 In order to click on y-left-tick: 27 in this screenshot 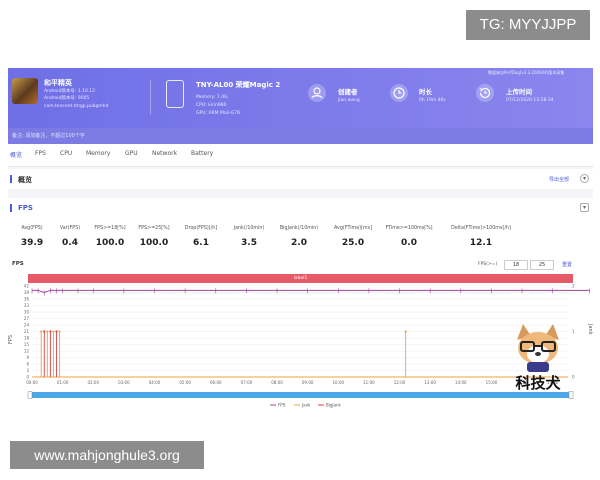, I will do `click(27, 318)`.